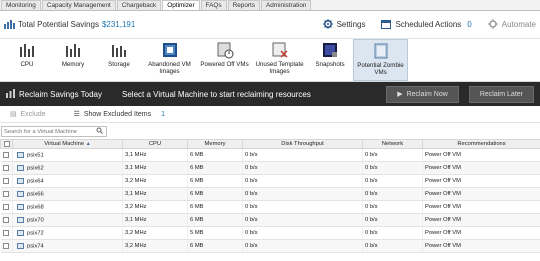 The image size is (540, 261). Describe the element at coordinates (73, 60) in the screenshot. I see `category-memory: Memory` at that location.